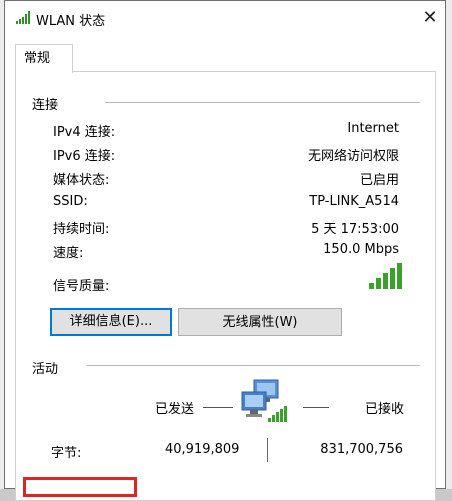 This screenshot has width=452, height=501. What do you see at coordinates (264, 400) in the screenshot?
I see `network-computers-icon` at bounding box center [264, 400].